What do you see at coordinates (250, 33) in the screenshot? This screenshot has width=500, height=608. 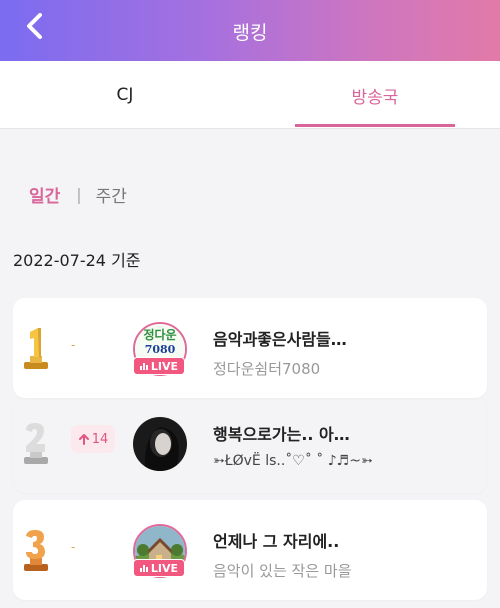 I see `page-title: 랭킹` at bounding box center [250, 33].